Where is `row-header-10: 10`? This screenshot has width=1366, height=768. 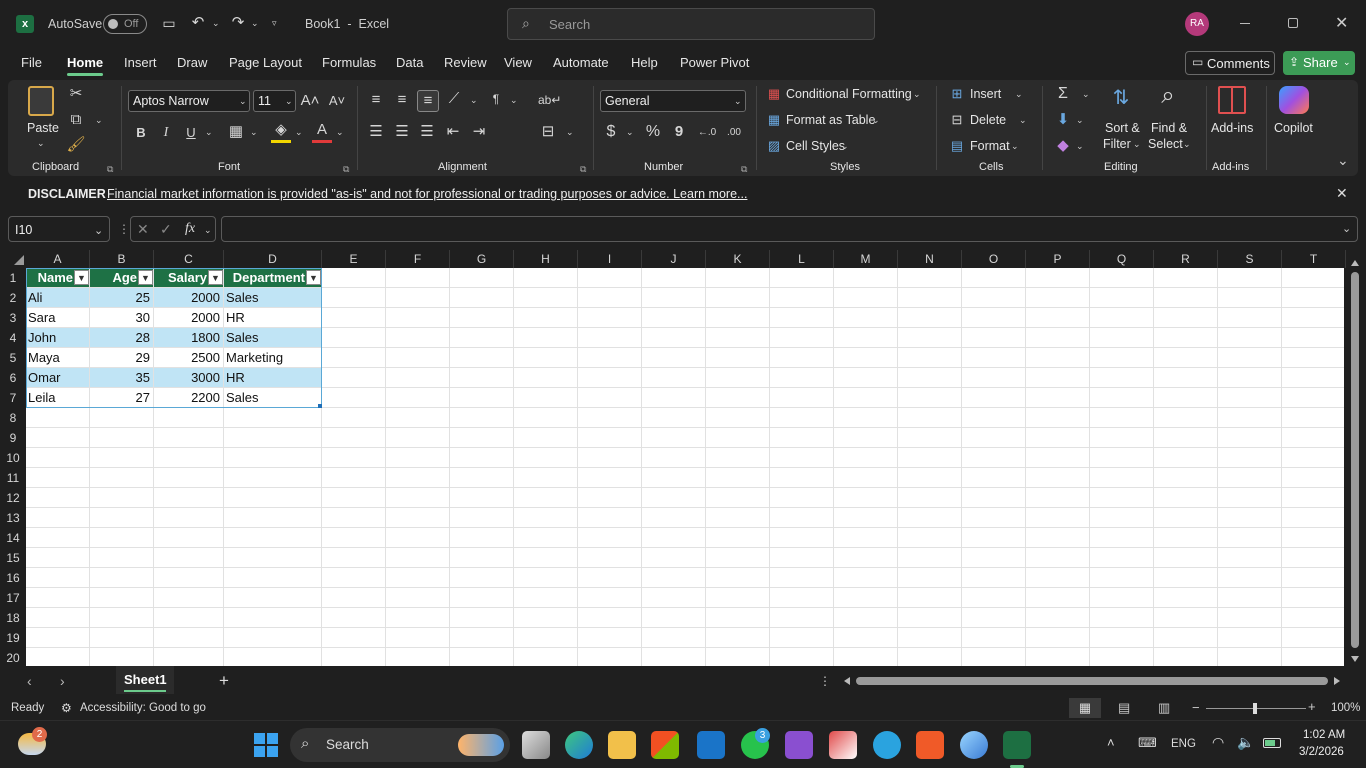 row-header-10: 10 is located at coordinates (13, 458).